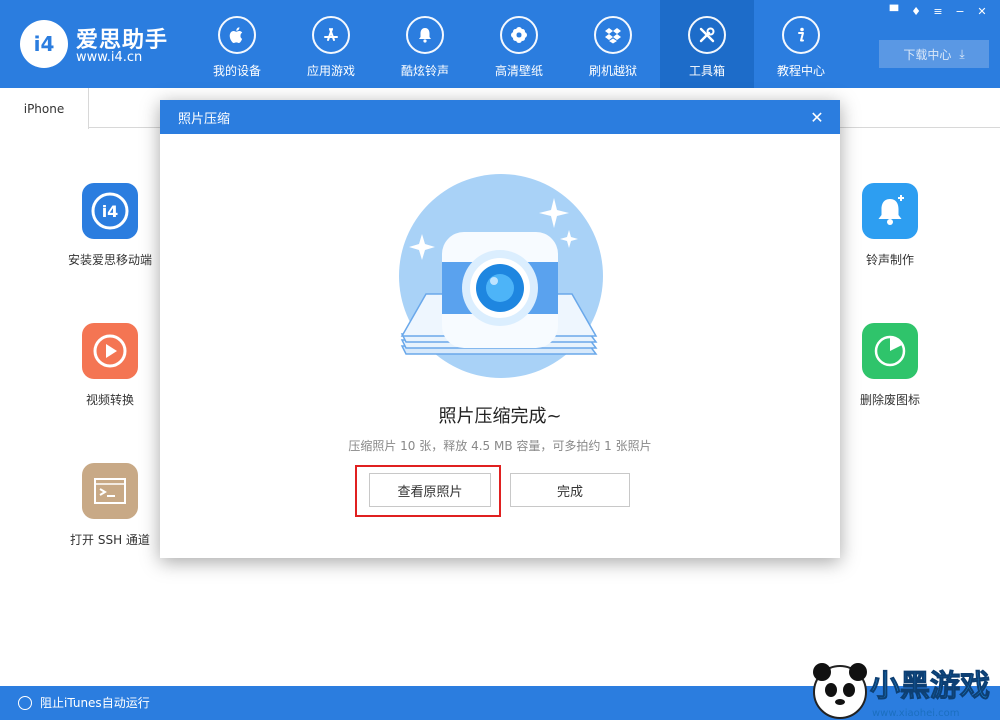 The image size is (1000, 720). I want to click on main-nav: 我的设备 应用游戏 酷炫铃声 高清壁纸 刷机越狱 工具箱 教程中心, so click(519, 44).